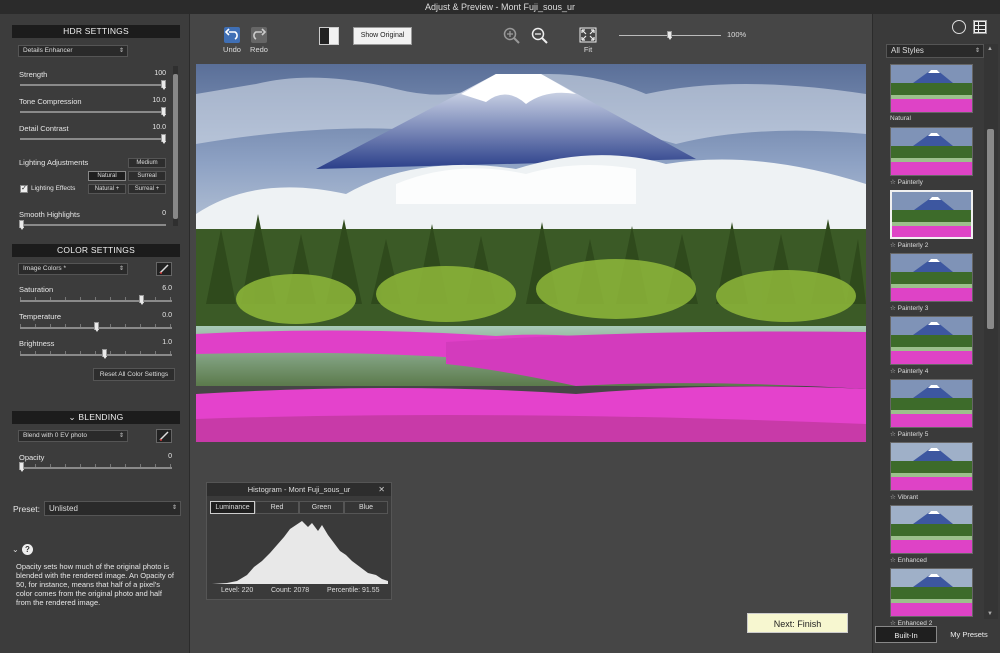 This screenshot has height=653, width=1000. Describe the element at coordinates (990, 49) in the screenshot. I see `scroll-up-icon: ▲` at that location.